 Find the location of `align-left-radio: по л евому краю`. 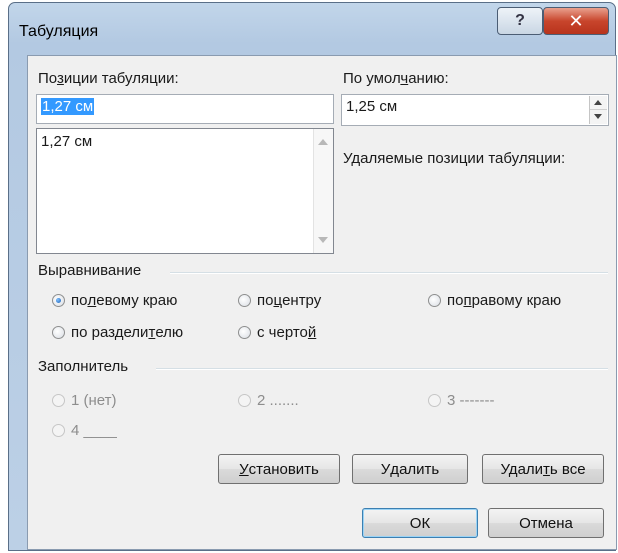

align-left-radio: по л евому краю is located at coordinates (114, 300).